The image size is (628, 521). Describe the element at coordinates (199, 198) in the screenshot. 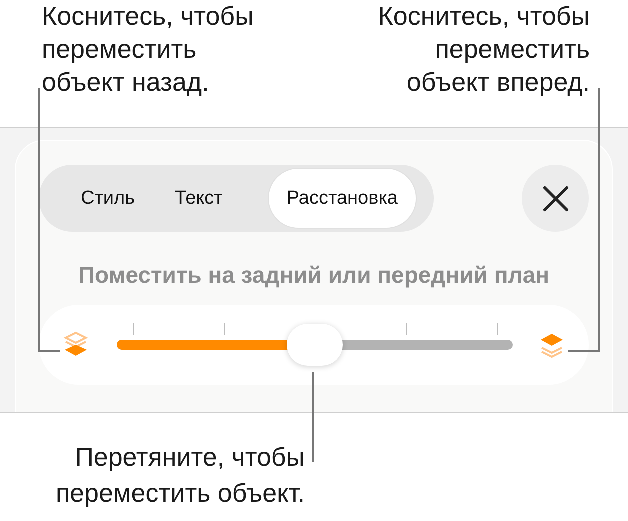

I see `tab: Текст` at that location.